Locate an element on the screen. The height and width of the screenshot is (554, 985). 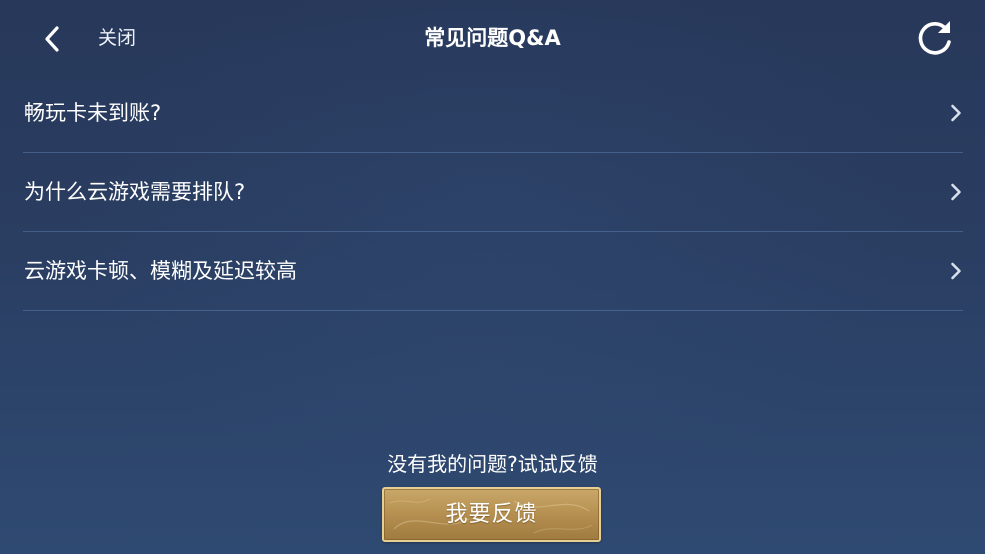
faq-item-label: 云游戏卡顿、模糊及延迟较高 is located at coordinates (160, 271).